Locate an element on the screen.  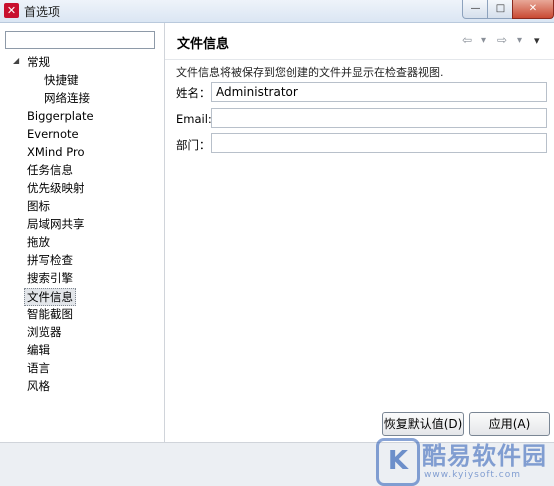
tree-item-file-info: 文件信息 is located at coordinates (50, 297).